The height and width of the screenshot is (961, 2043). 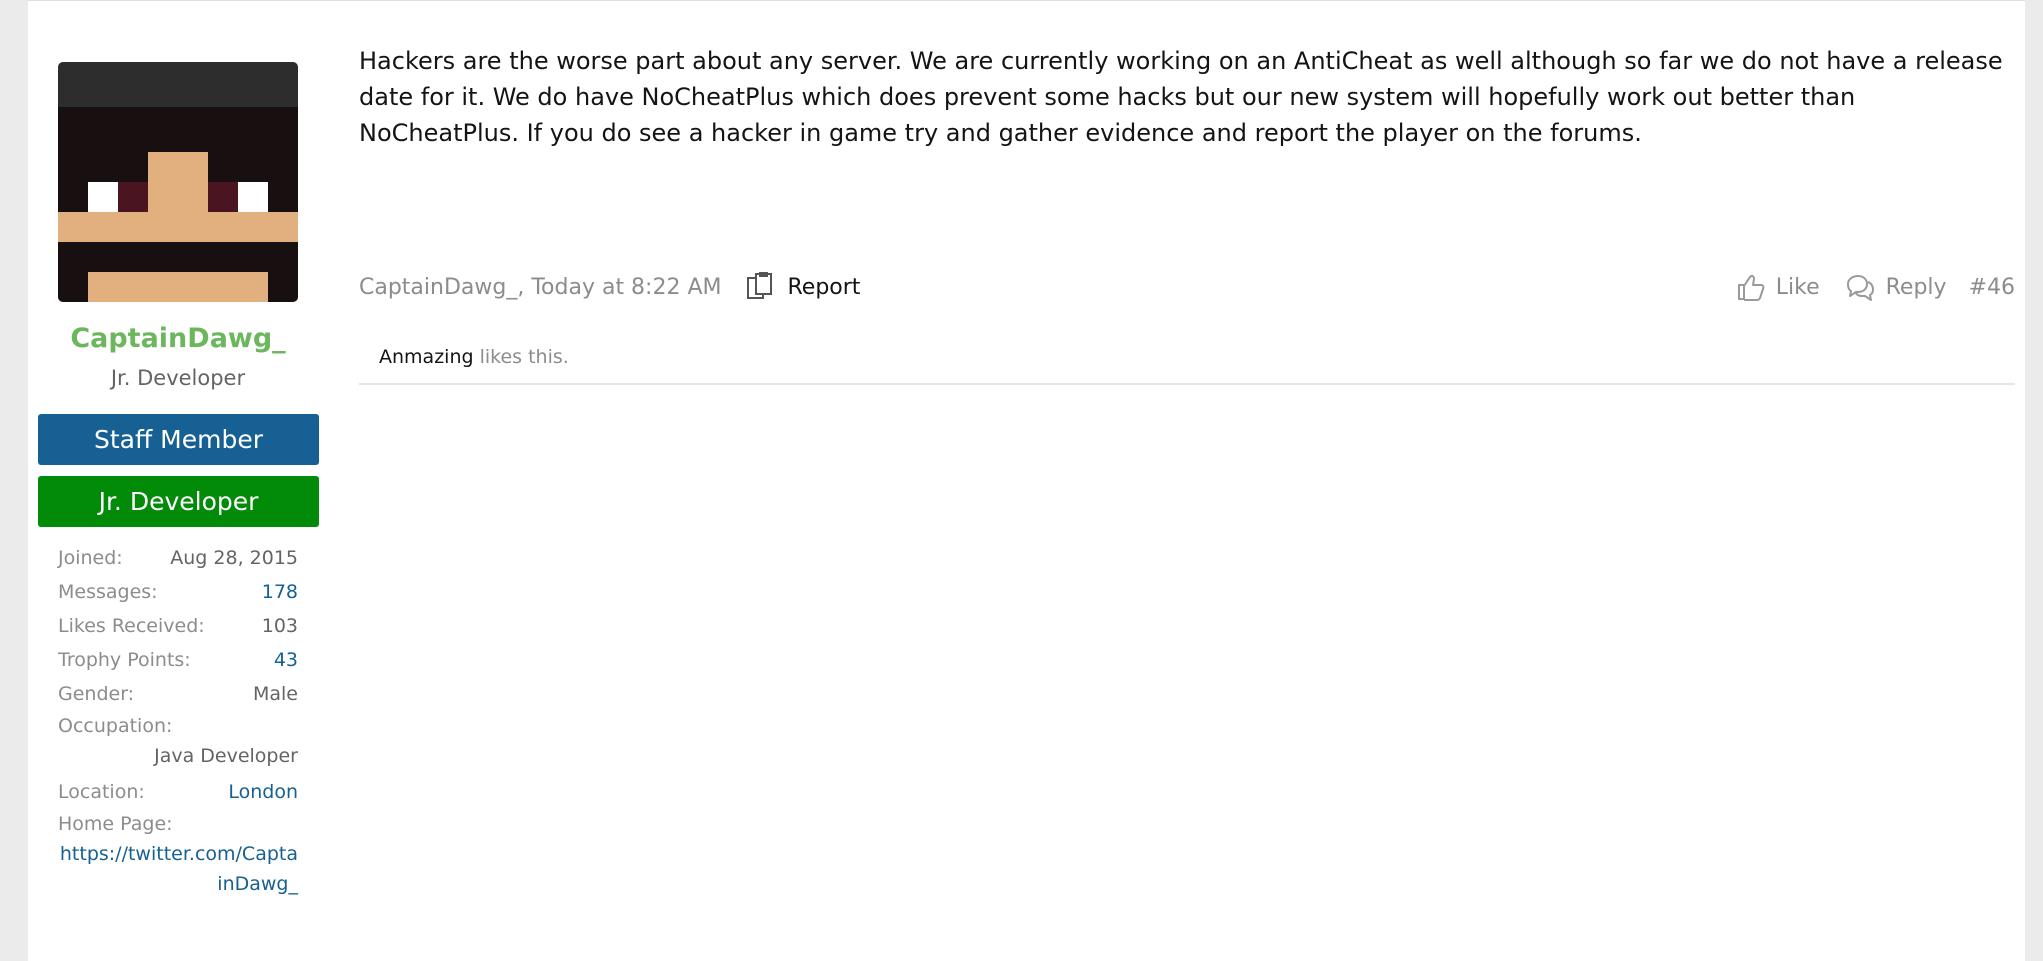 What do you see at coordinates (263, 792) in the screenshot?
I see `location-link: London` at bounding box center [263, 792].